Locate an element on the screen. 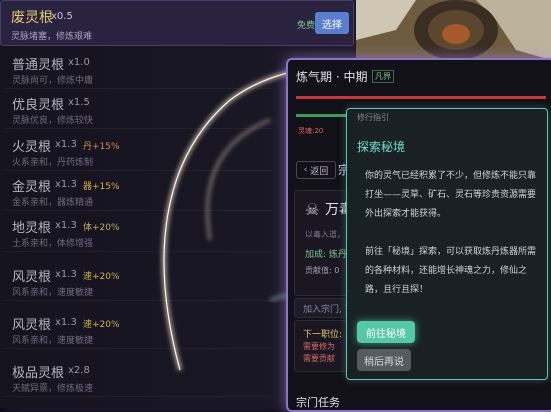 The image size is (551, 412). root-bonus: 体+20% is located at coordinates (101, 228).